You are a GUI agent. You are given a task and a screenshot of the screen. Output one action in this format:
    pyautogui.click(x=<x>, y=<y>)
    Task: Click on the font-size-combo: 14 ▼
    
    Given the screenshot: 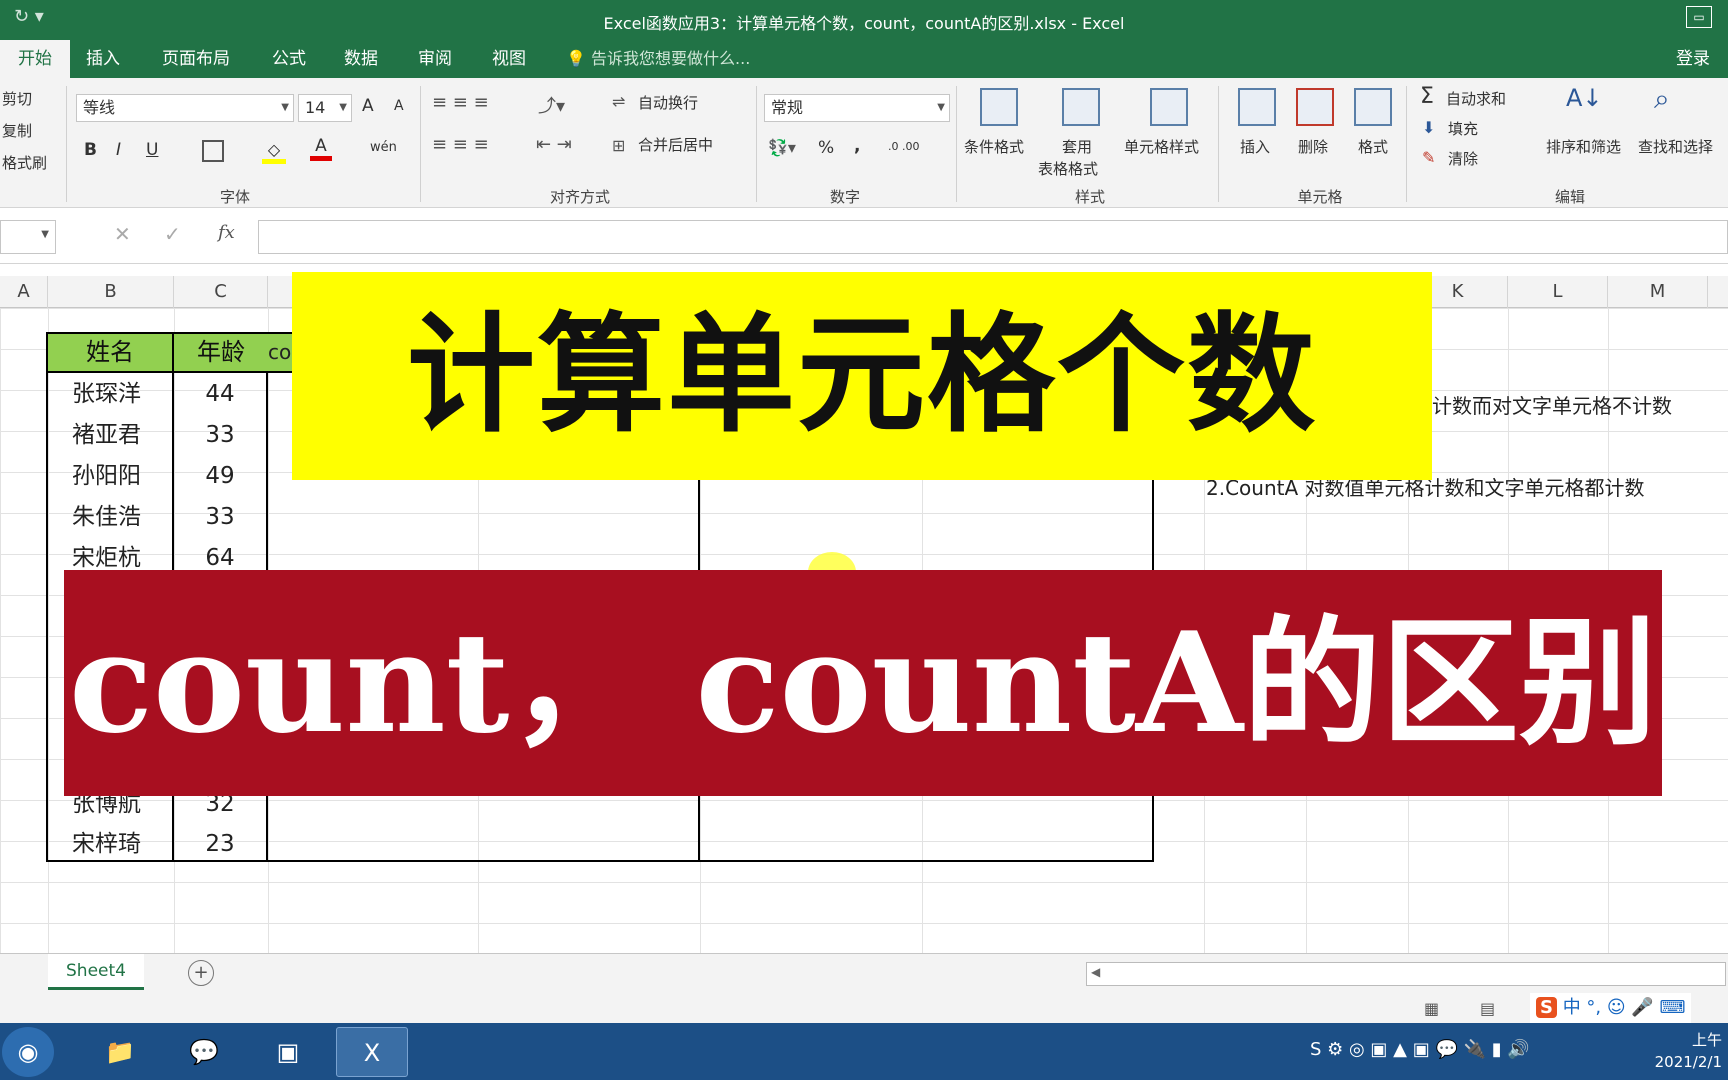 What is the action you would take?
    pyautogui.click(x=325, y=108)
    